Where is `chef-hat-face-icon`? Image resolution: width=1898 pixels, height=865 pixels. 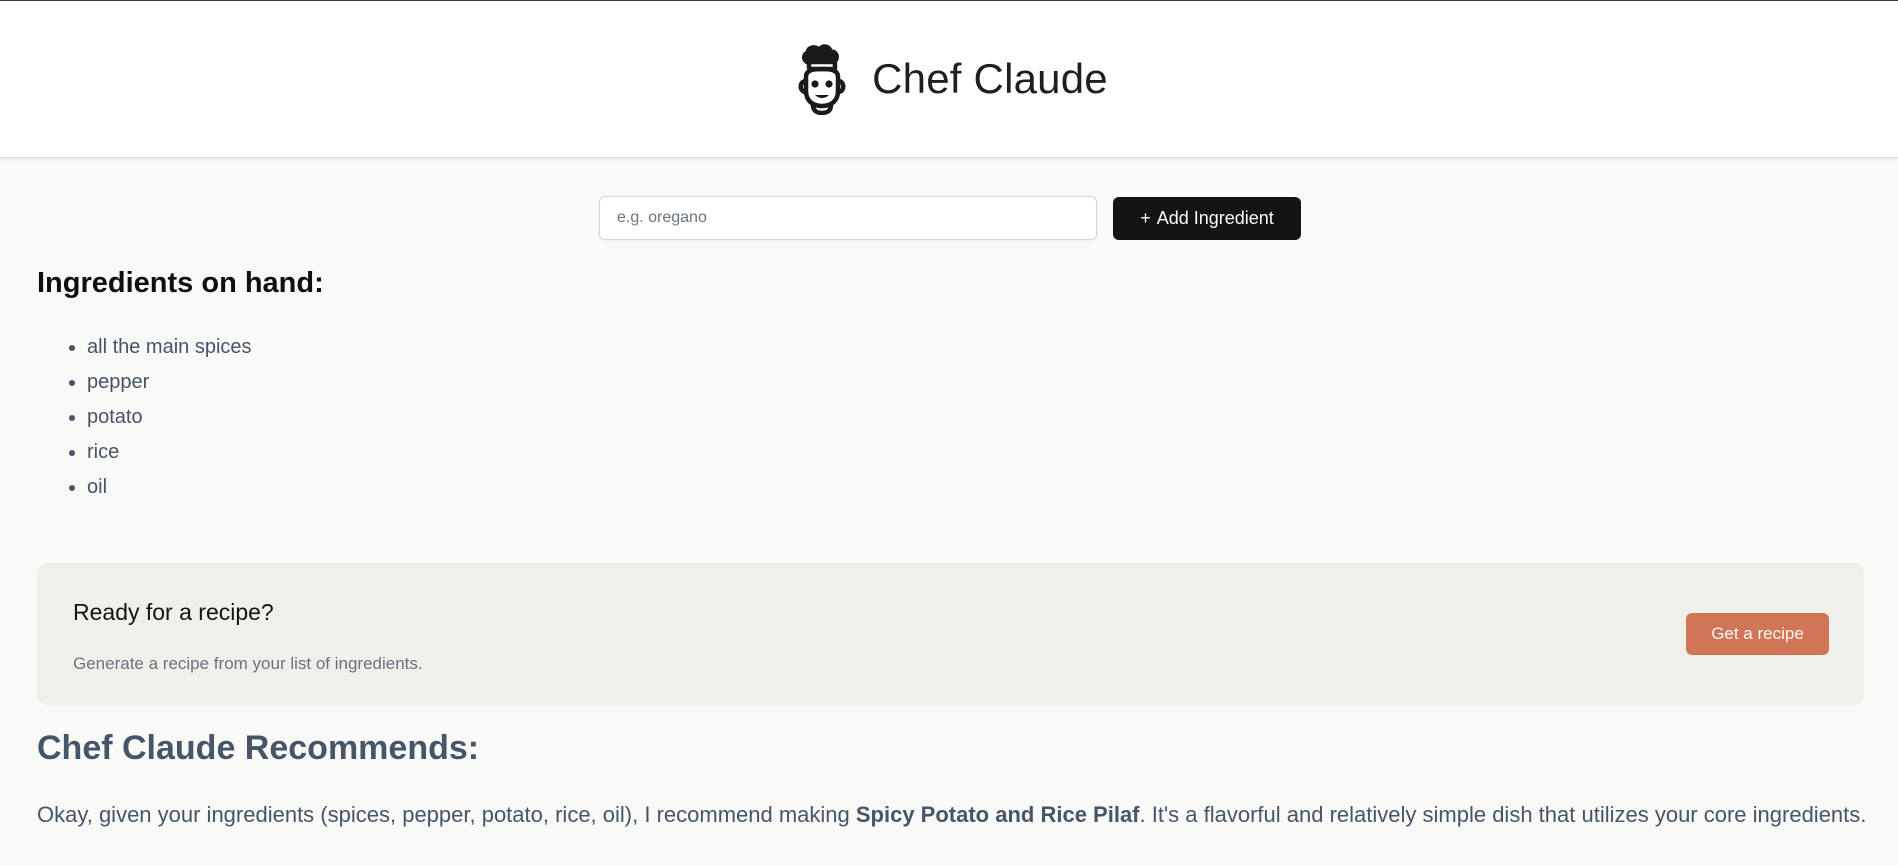
chef-hat-face-icon is located at coordinates (822, 79).